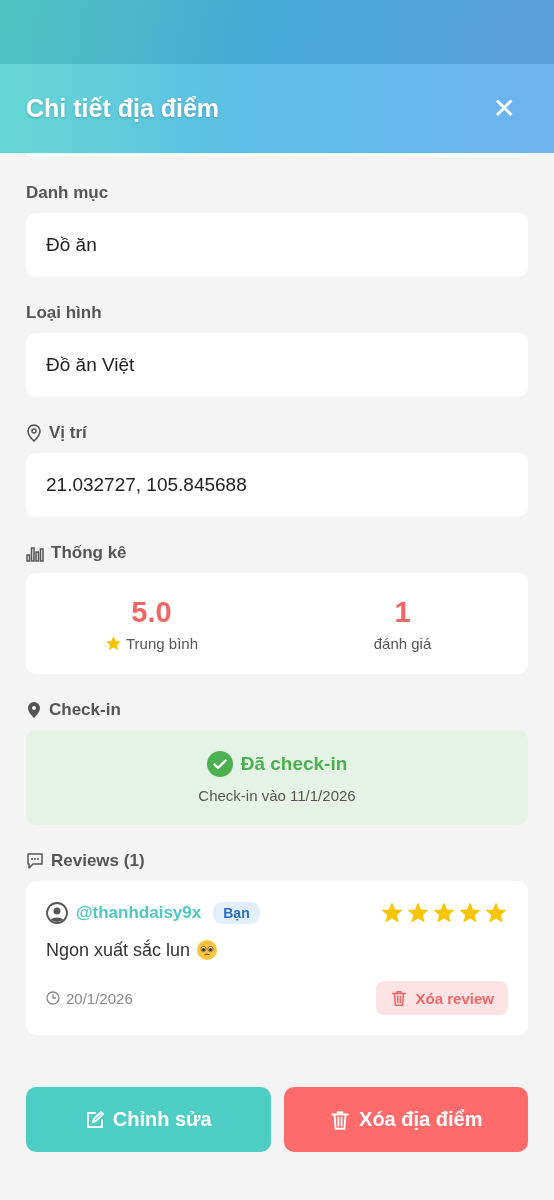  What do you see at coordinates (405, 1119) in the screenshot?
I see `delete-place-button: Xóa địa điểm` at bounding box center [405, 1119].